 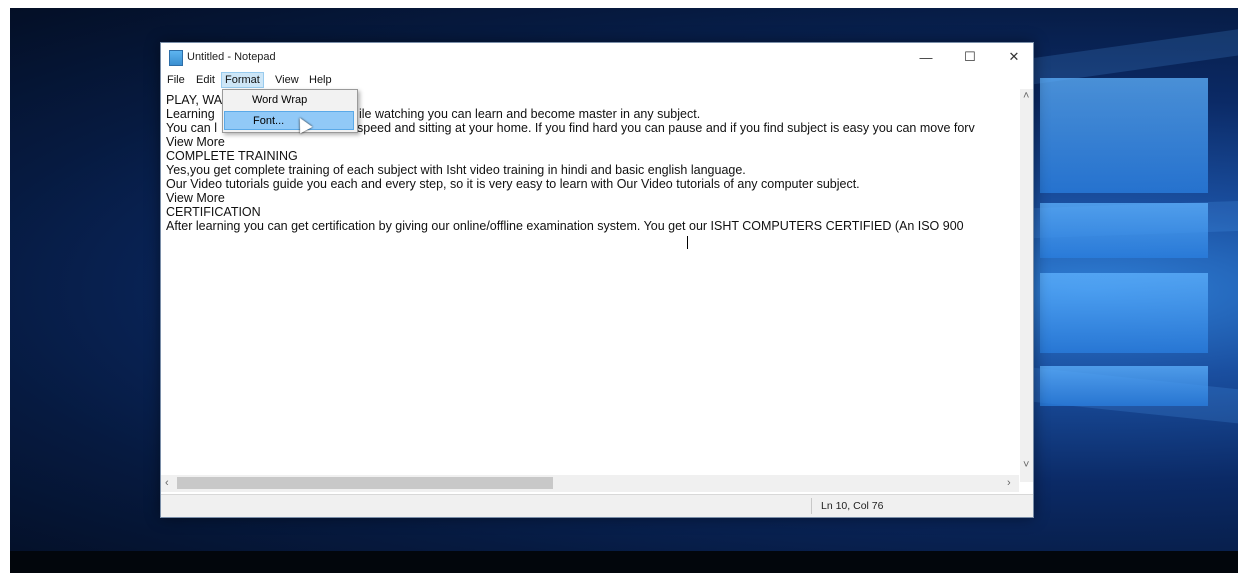 I want to click on vertical-scrollbar: ˄ ˅, so click(x=1026, y=285).